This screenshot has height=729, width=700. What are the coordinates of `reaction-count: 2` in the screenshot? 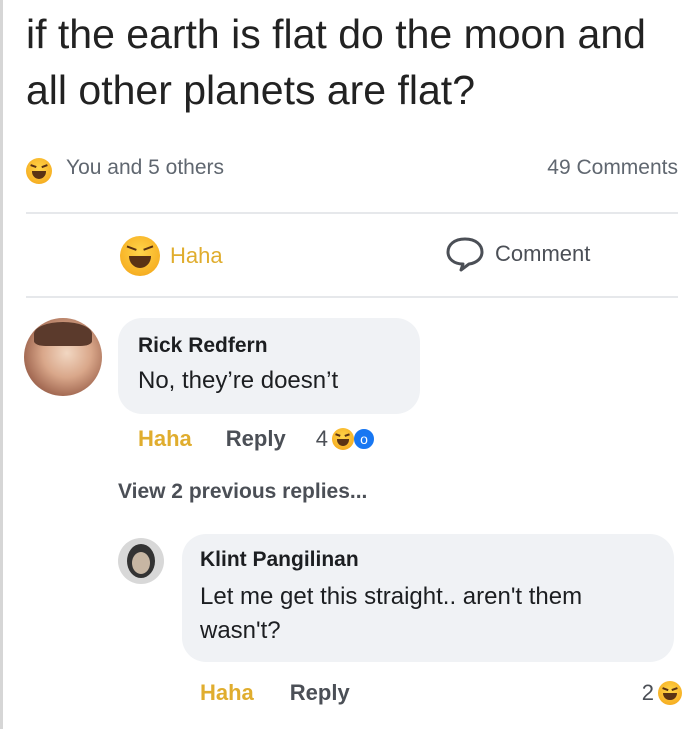 It's located at (662, 693).